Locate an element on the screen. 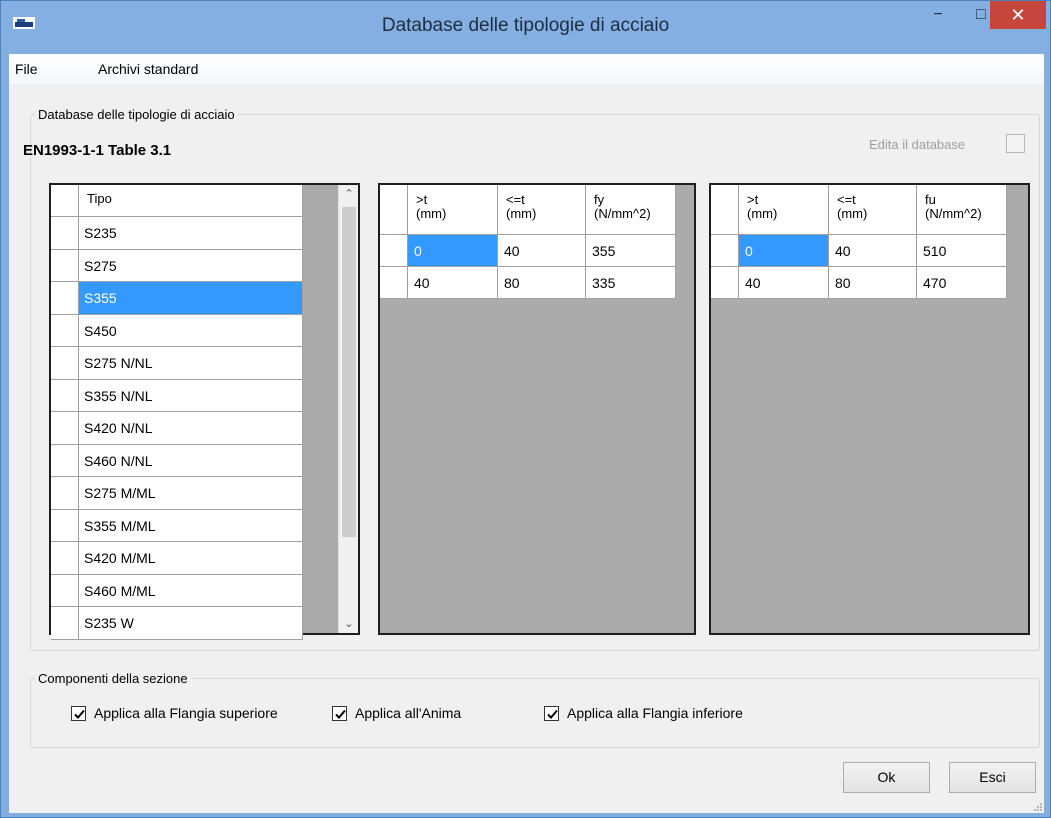  tipo-cell: S460 M/ML is located at coordinates (191, 590).